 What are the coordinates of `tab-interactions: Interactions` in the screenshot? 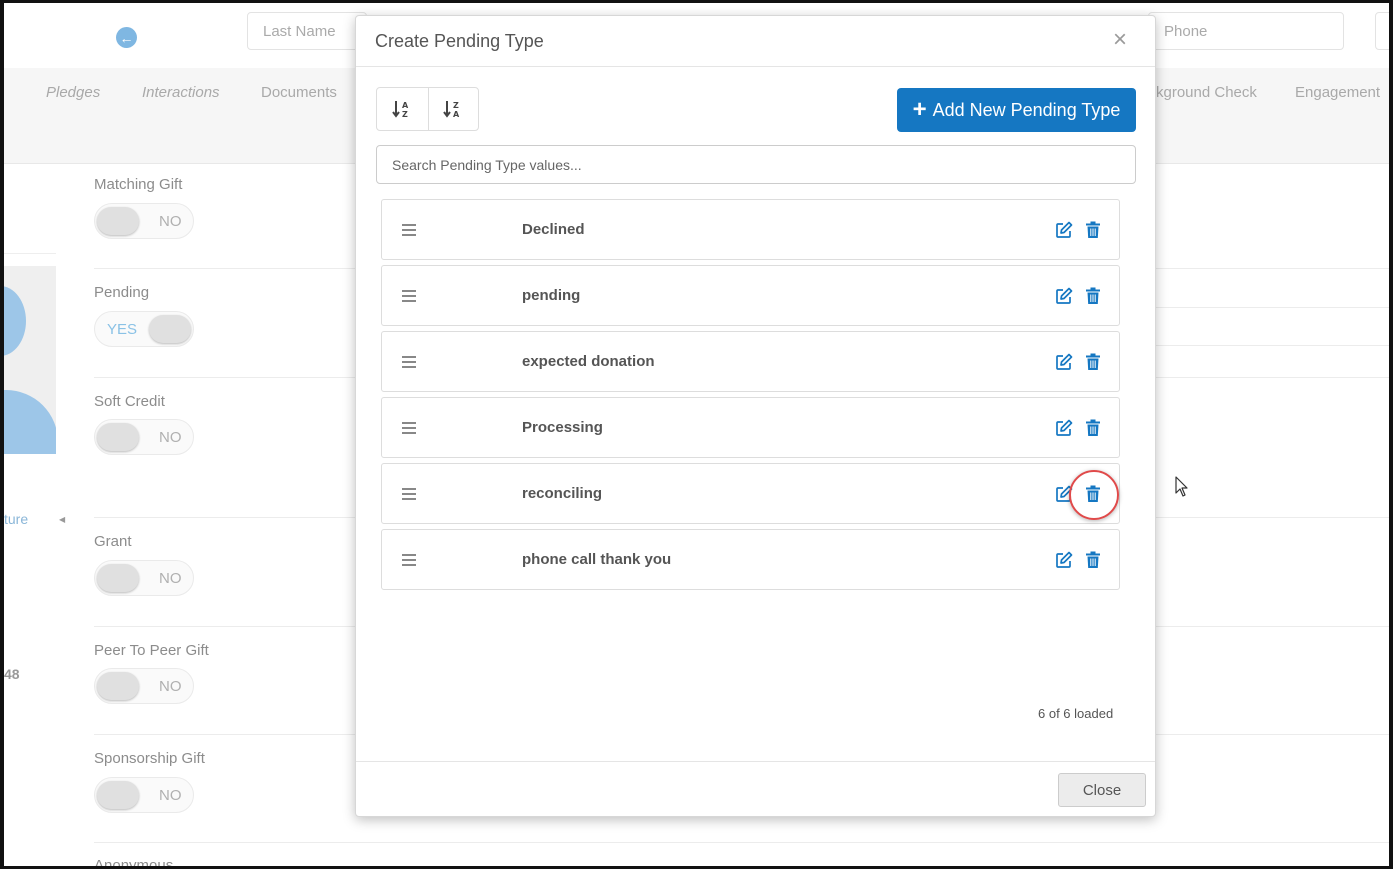 It's located at (181, 92).